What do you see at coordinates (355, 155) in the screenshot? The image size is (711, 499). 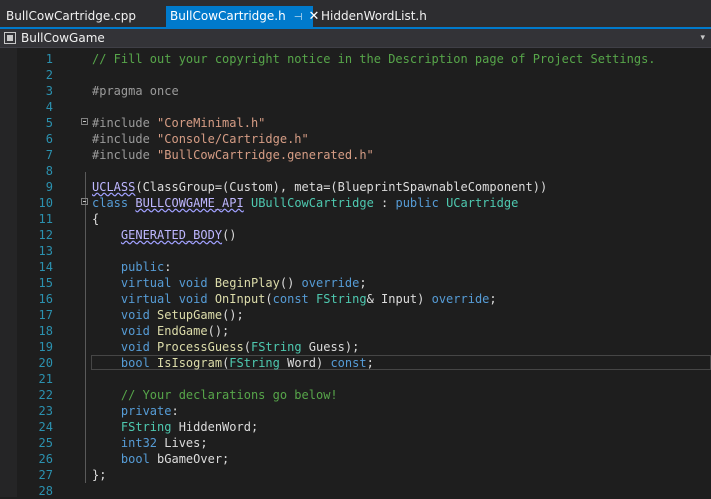 I see `code-line: 7 #include "BullCowCartridge.generated.h"` at bounding box center [355, 155].